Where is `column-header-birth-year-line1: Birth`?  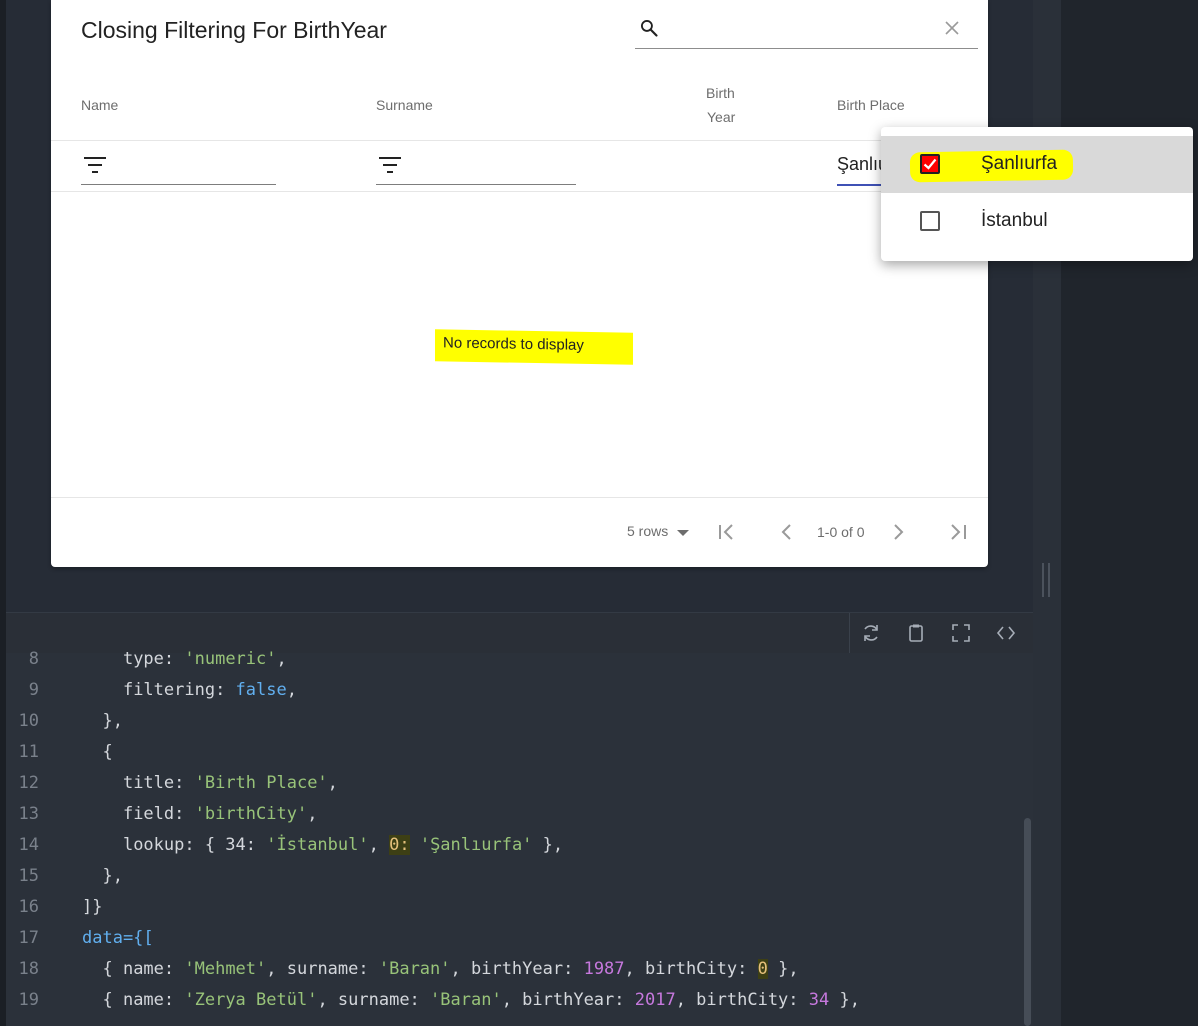
column-header-birth-year-line1: Birth is located at coordinates (720, 93).